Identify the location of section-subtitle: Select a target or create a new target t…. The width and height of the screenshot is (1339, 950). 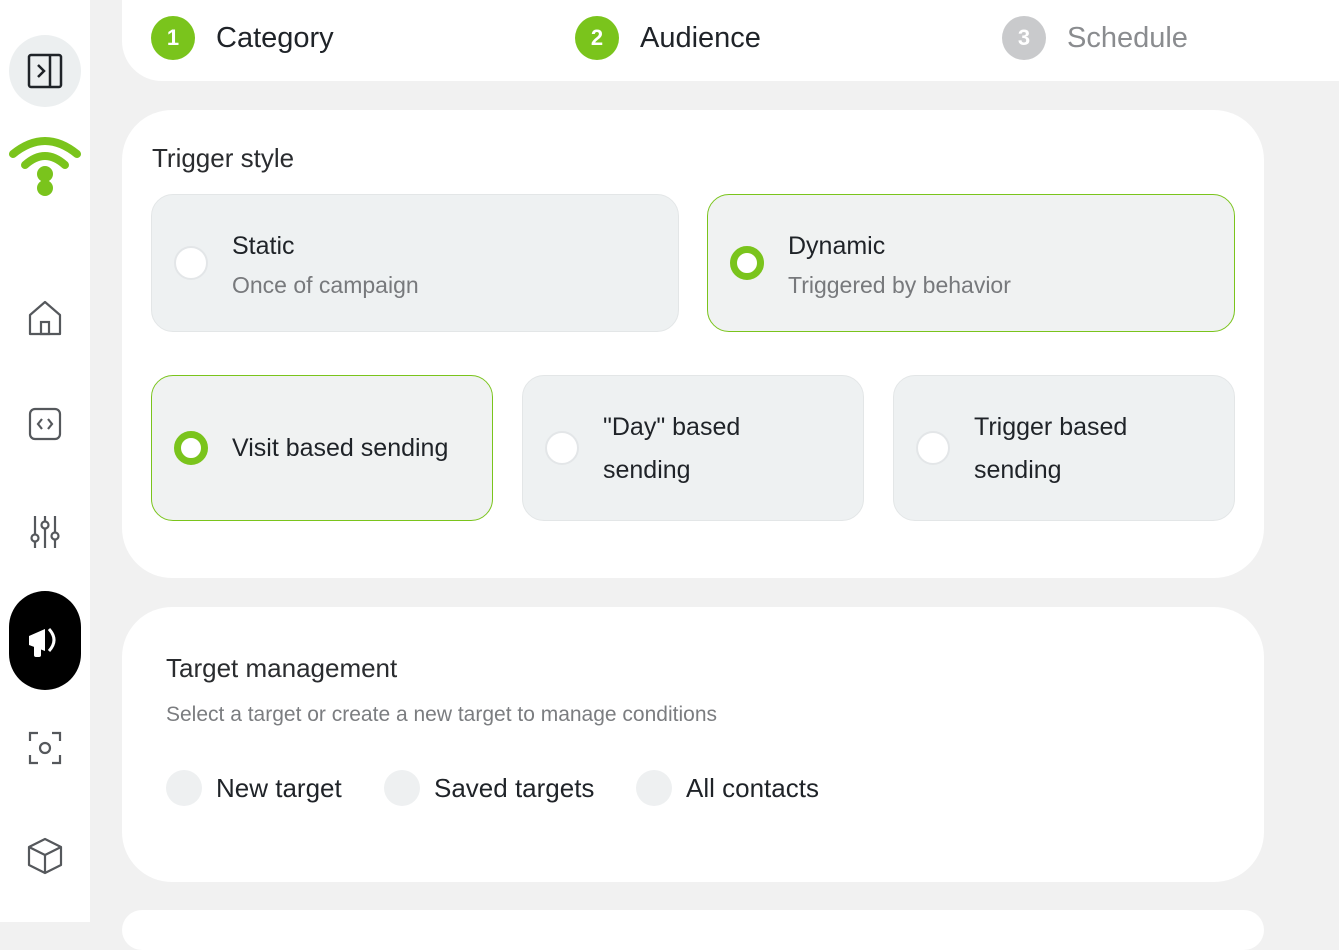
(441, 714).